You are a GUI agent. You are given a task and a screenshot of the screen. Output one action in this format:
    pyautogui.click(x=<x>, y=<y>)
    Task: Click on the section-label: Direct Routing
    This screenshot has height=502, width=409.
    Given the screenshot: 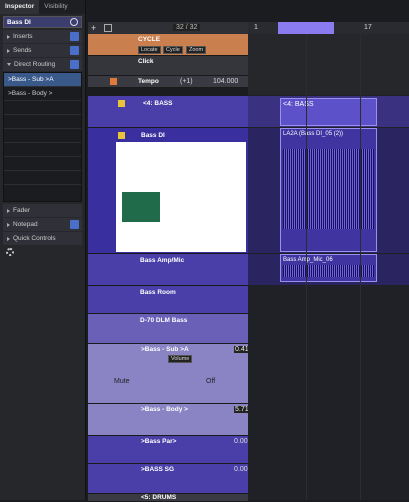 What is the action you would take?
    pyautogui.click(x=35, y=64)
    